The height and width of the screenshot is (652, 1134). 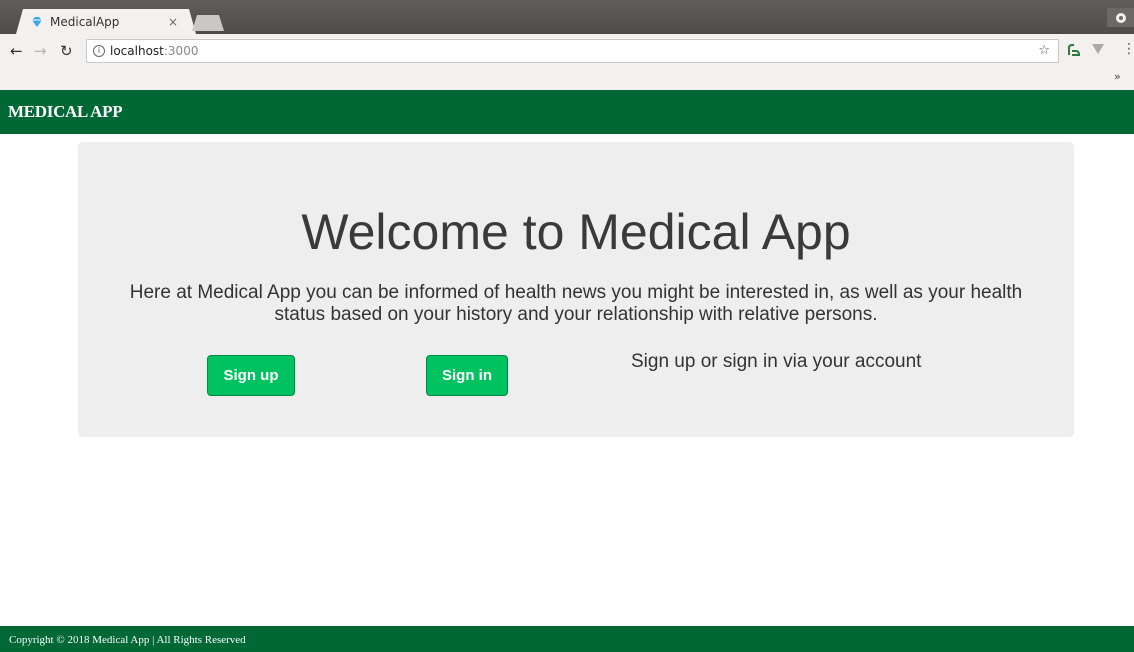 I want to click on brand-logo-text: MEDICAL APP, so click(x=65, y=112).